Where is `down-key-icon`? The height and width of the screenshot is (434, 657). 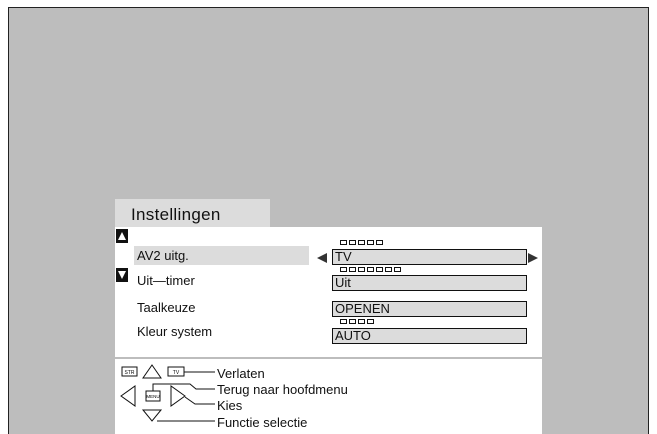
down-key-icon is located at coordinates (152, 415).